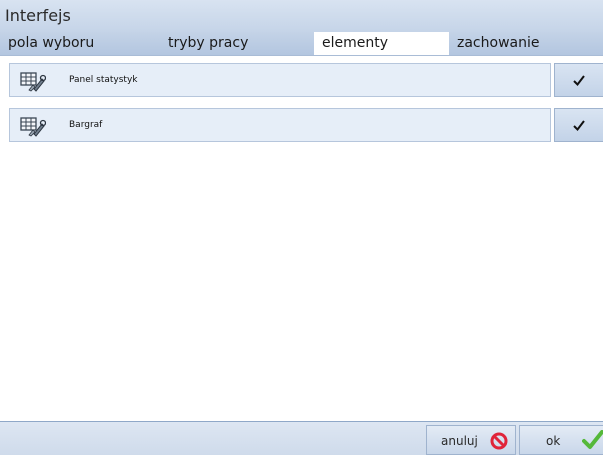 This screenshot has width=603, height=455. I want to click on toggle-panel-statystyk-button, so click(578, 80).